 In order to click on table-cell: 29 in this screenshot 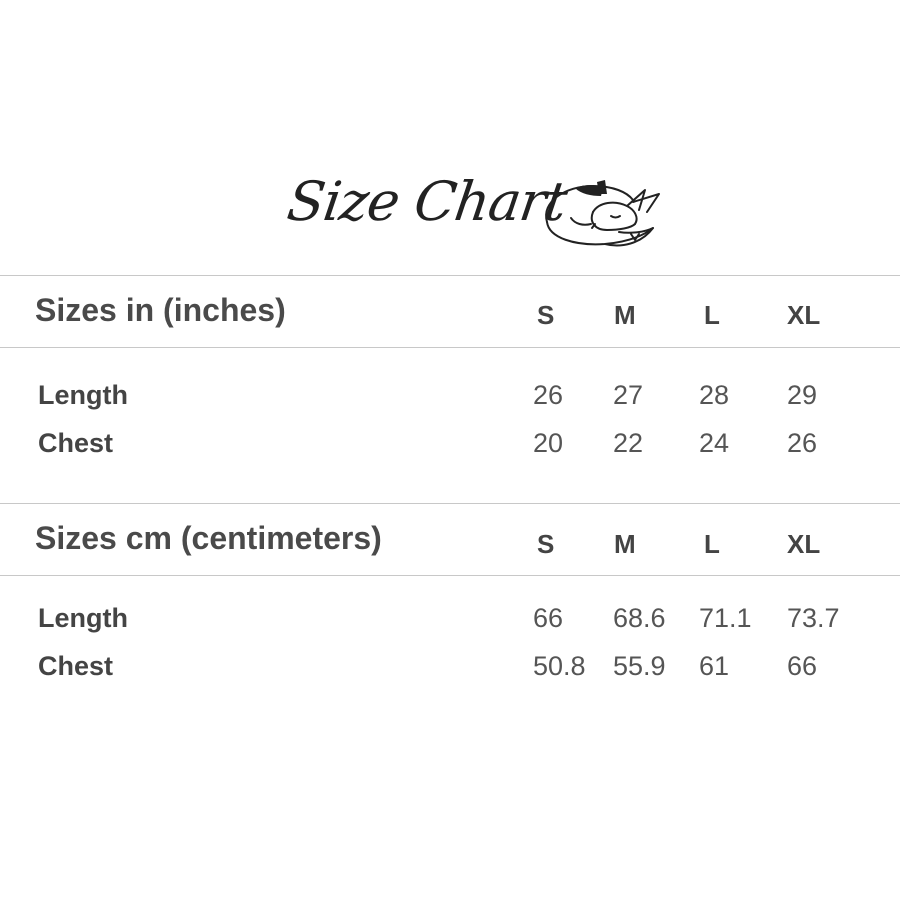, I will do `click(802, 395)`.